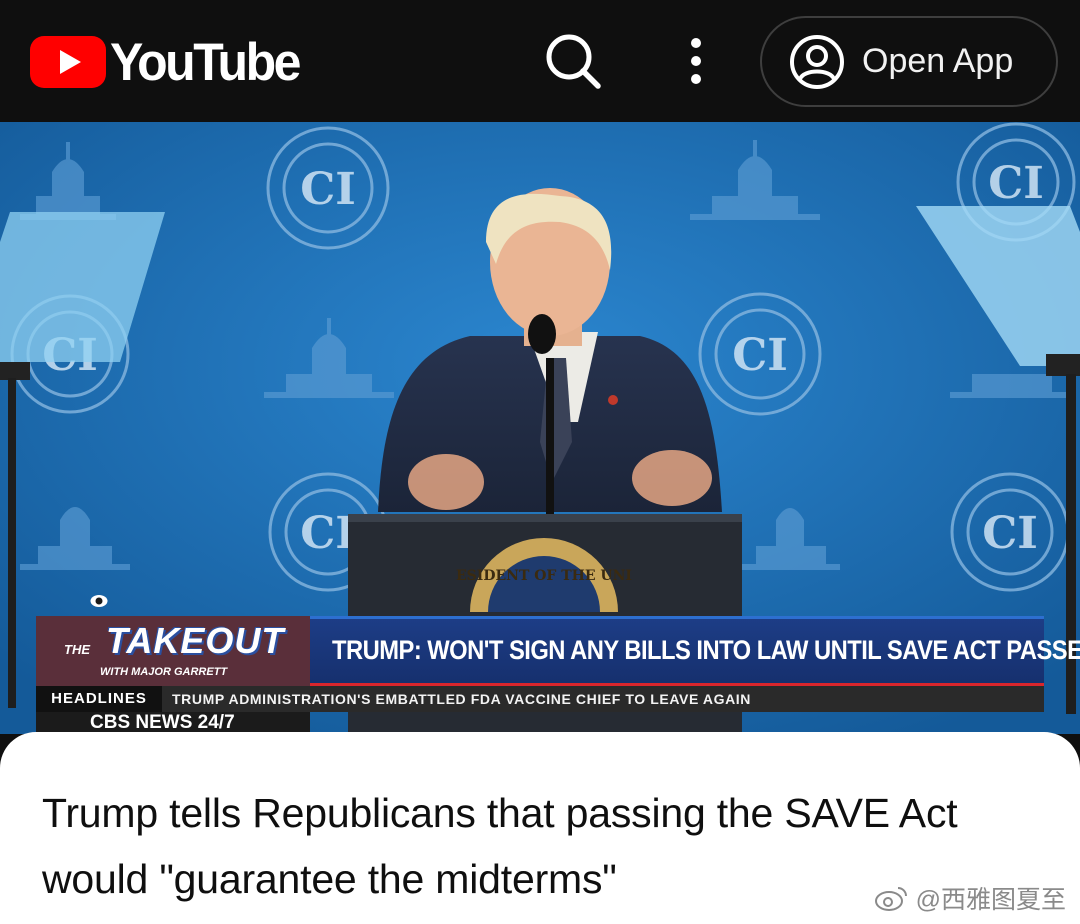 Image resolution: width=1080 pixels, height=924 pixels. Describe the element at coordinates (573, 61) in the screenshot. I see `search-icon` at that location.